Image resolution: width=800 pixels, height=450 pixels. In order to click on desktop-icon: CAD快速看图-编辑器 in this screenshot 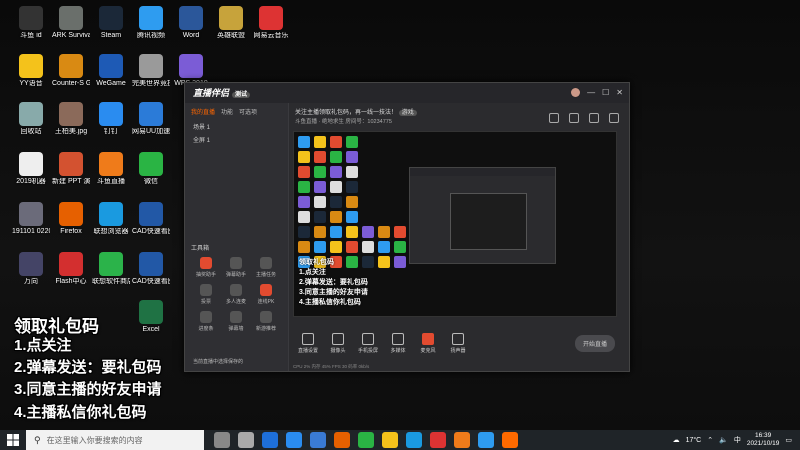, I will do `click(151, 269)`.